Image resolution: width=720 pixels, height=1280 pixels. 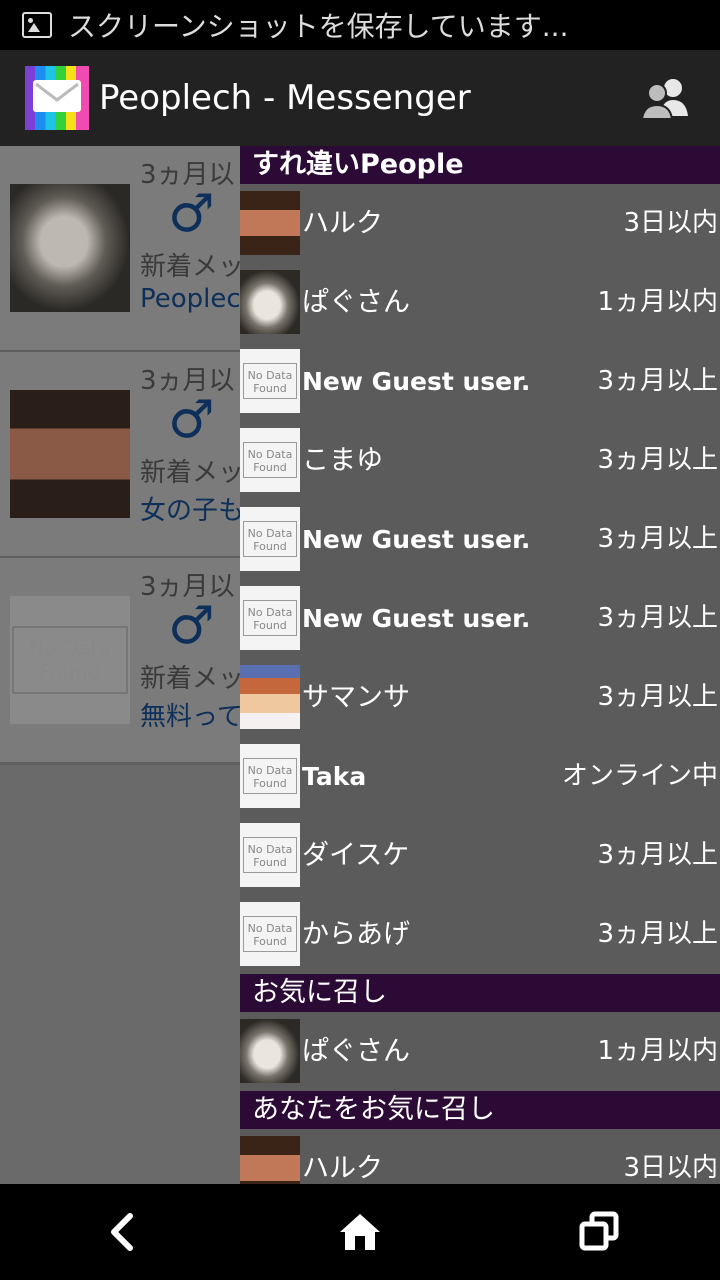 I want to click on recent-apps-icon, so click(x=600, y=1232).